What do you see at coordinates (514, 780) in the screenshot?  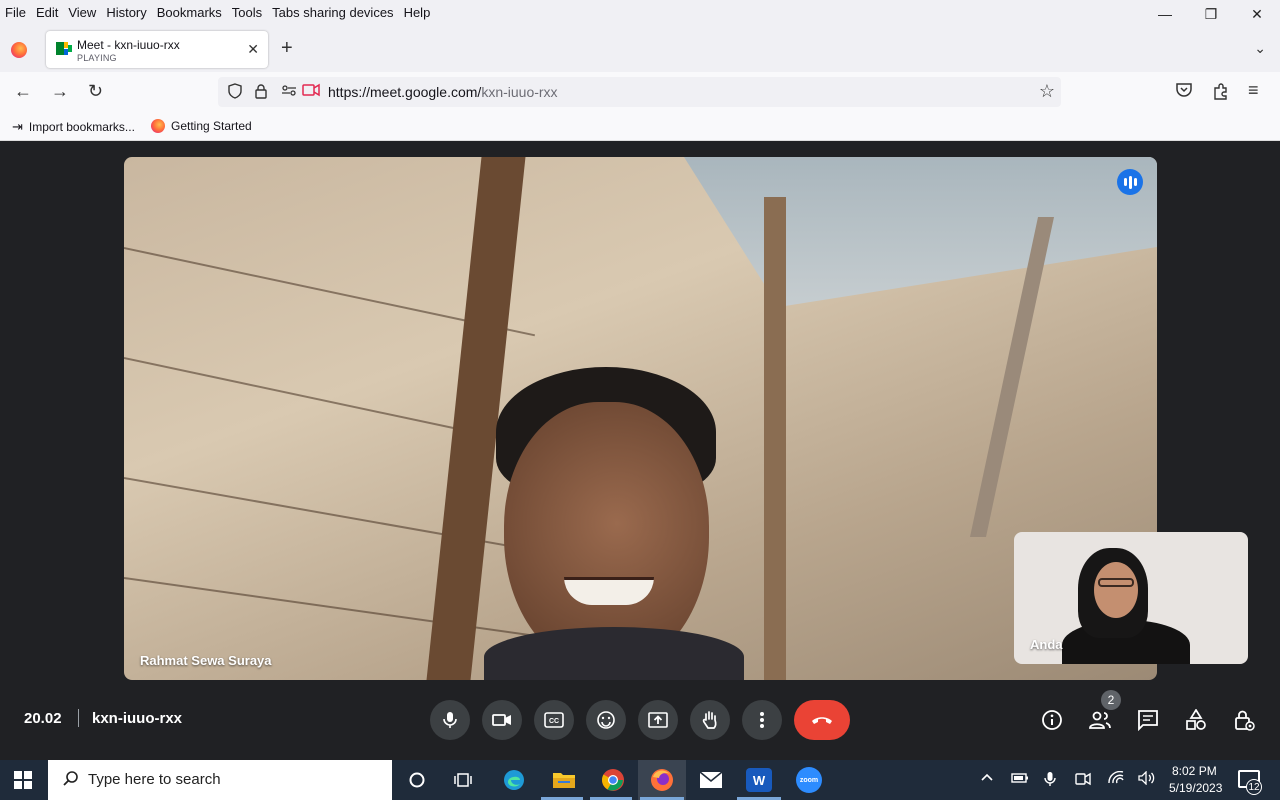 I see `edge-taskbar-button` at bounding box center [514, 780].